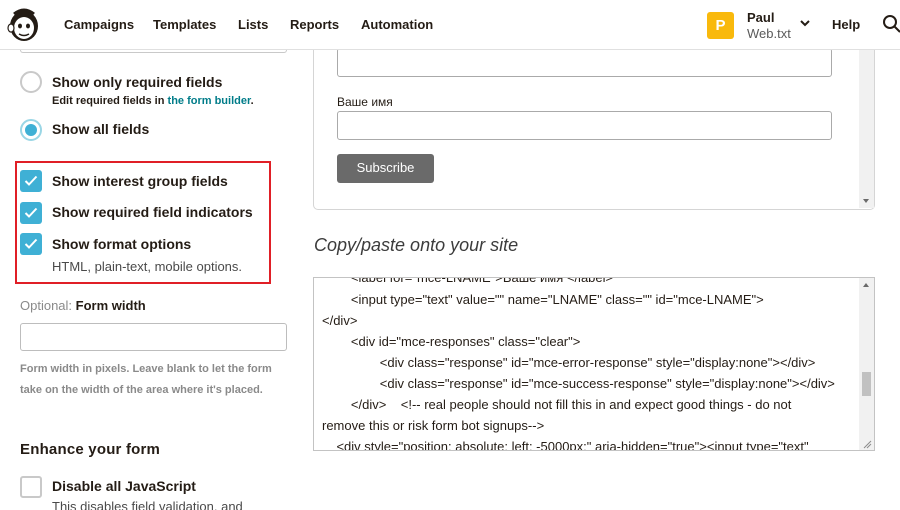  I want to click on disable-js-checkbox, so click(31, 487).